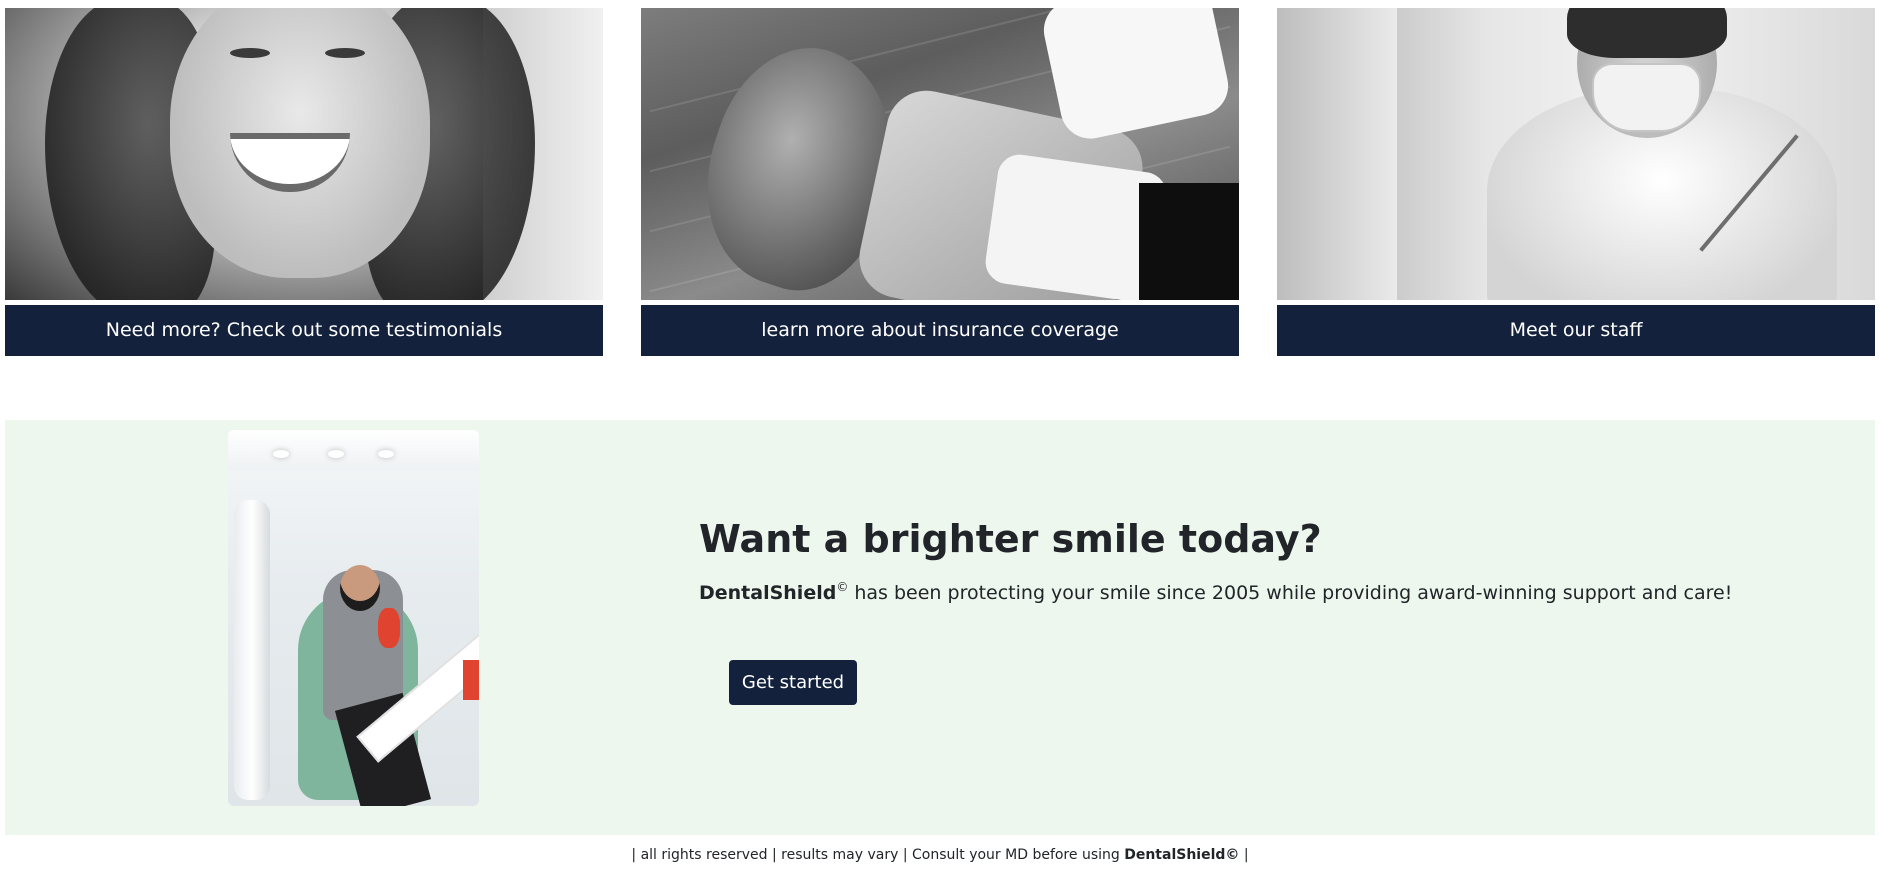 This screenshot has width=1880, height=869. What do you see at coordinates (304, 154) in the screenshot?
I see `smiling-woman-photo` at bounding box center [304, 154].